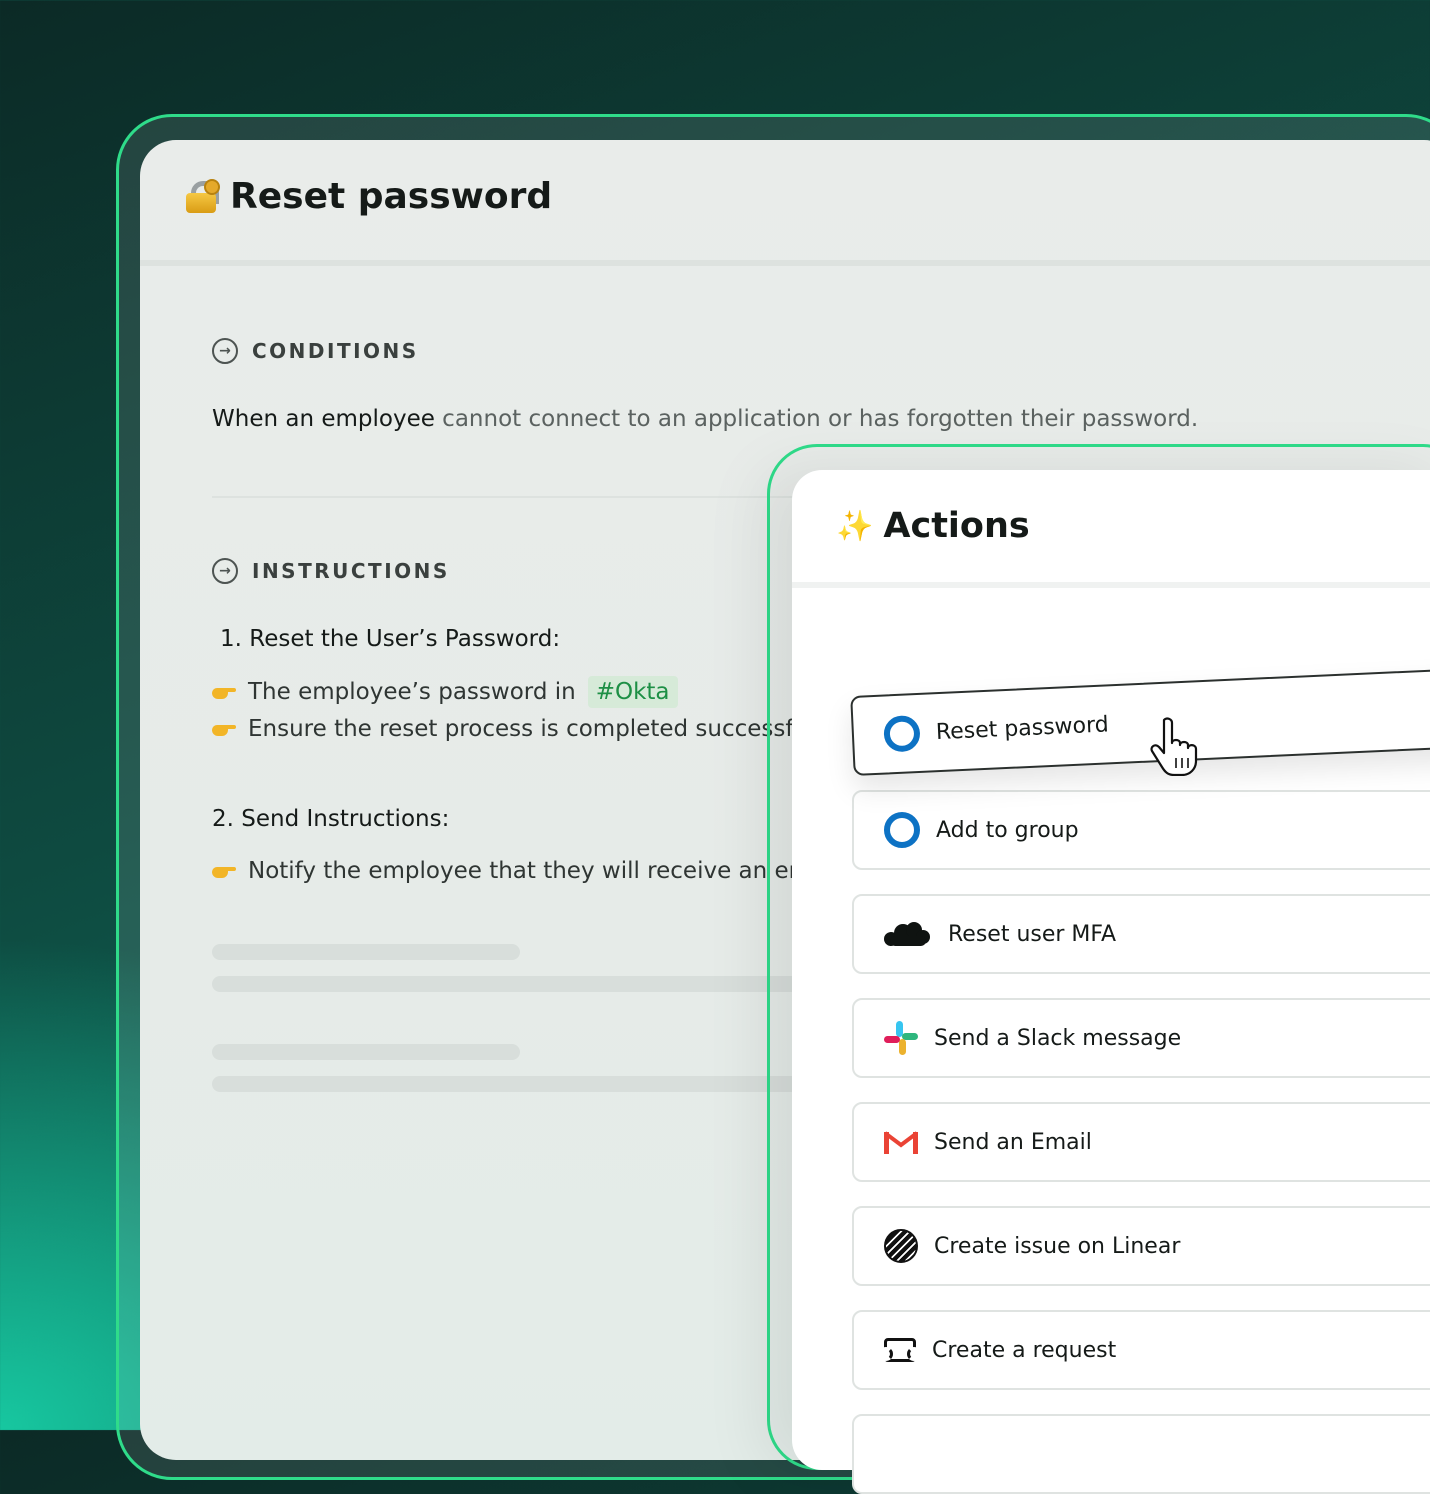 This screenshot has width=1430, height=1494. I want to click on action-send-slack-message: Send a Slack message, so click(1141, 1038).